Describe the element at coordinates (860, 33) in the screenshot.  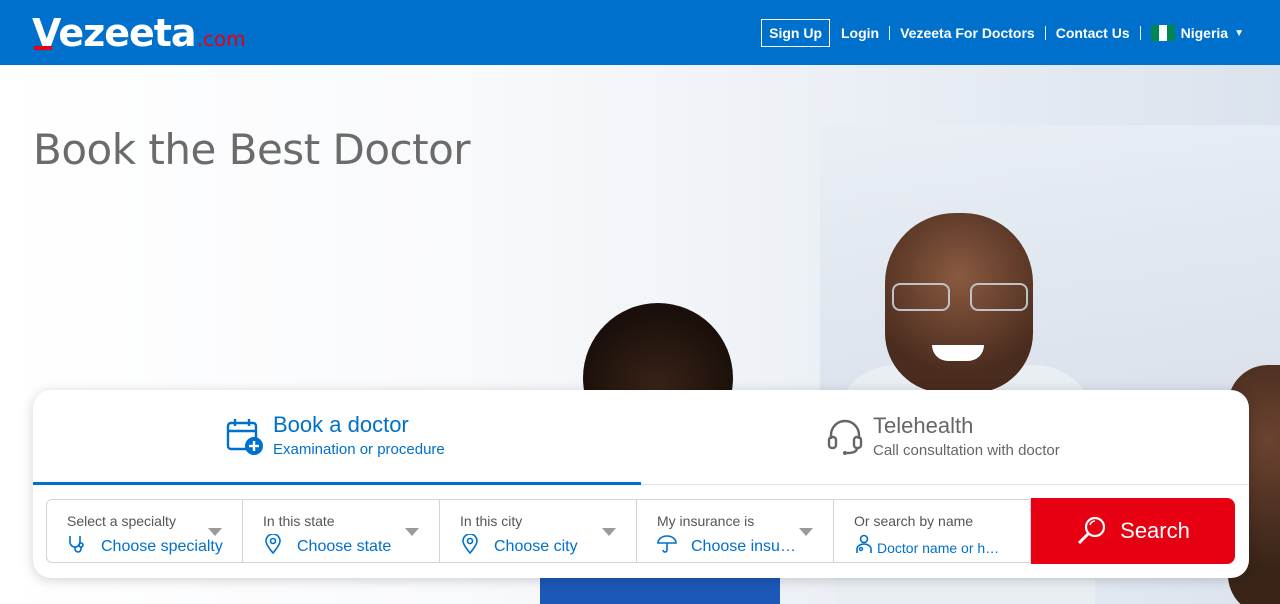
I see `login-link: Login` at that location.